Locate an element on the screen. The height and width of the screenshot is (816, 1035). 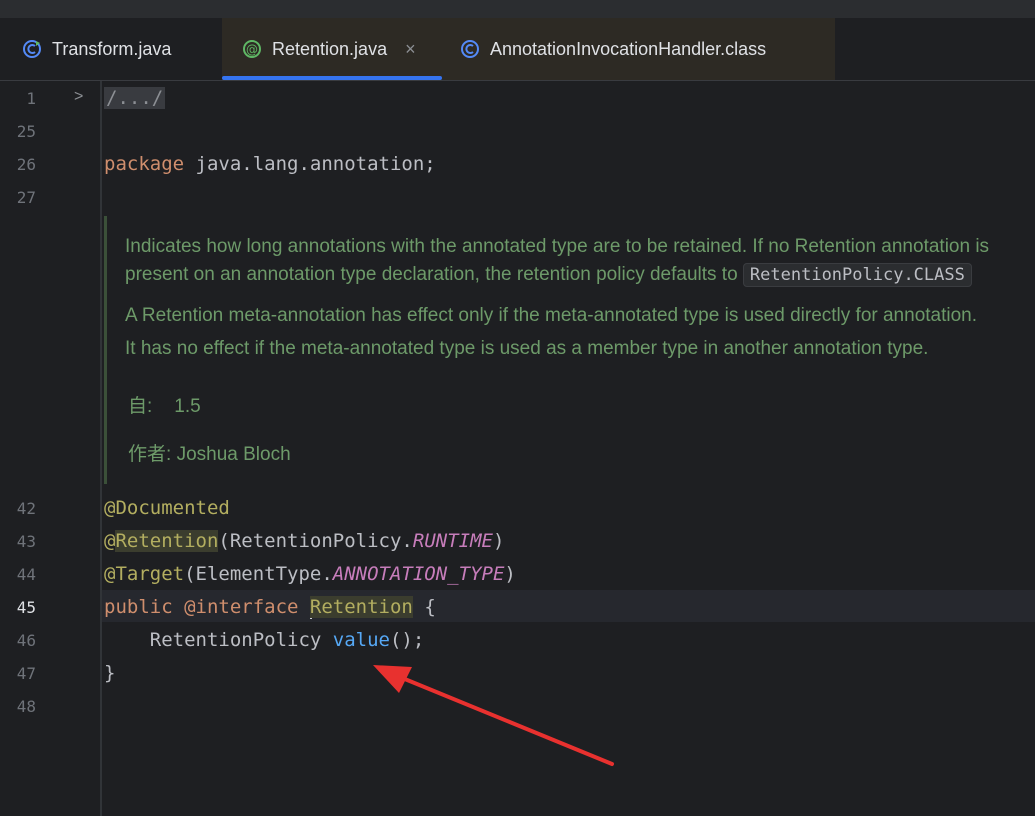
red-arrow-annotation is located at coordinates (493, 715).